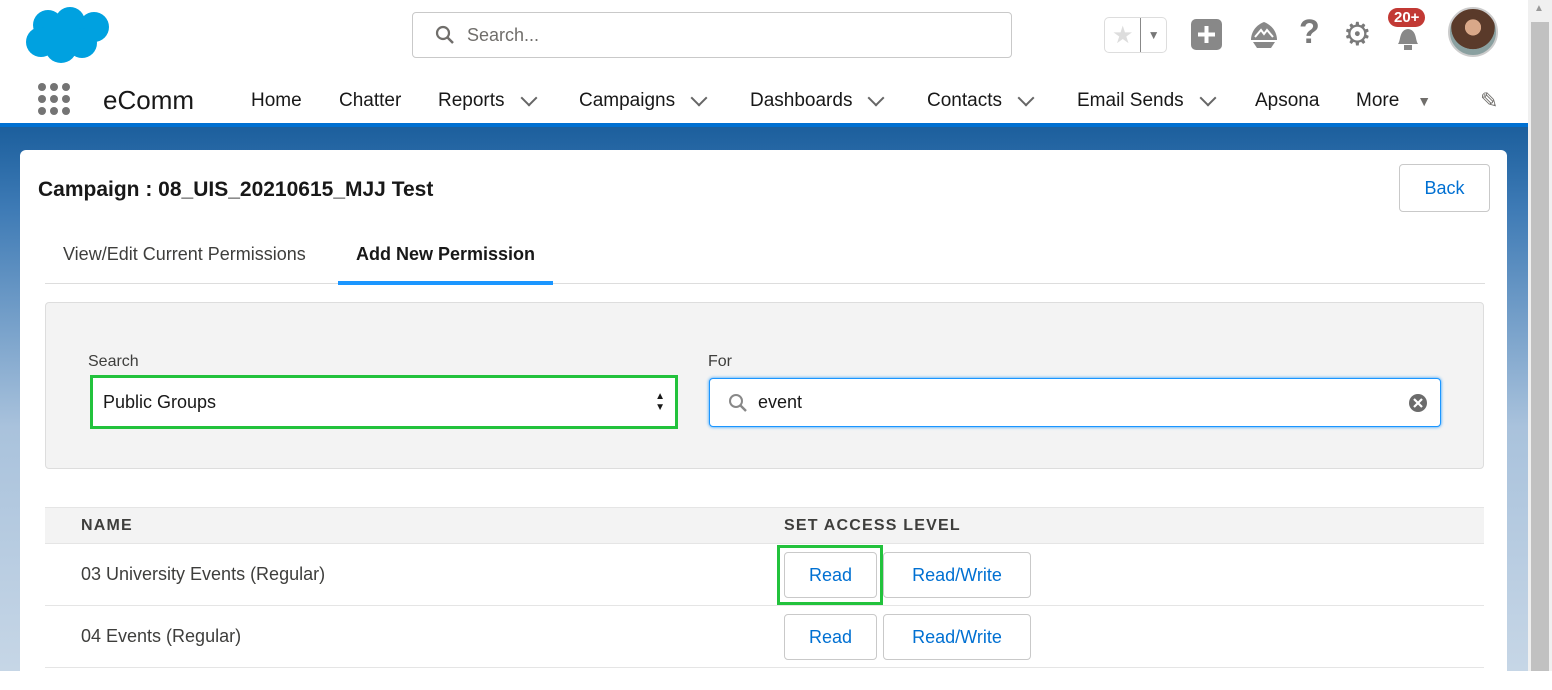 This screenshot has width=1552, height=690. What do you see at coordinates (1075, 402) in the screenshot?
I see `for-search-input: event` at bounding box center [1075, 402].